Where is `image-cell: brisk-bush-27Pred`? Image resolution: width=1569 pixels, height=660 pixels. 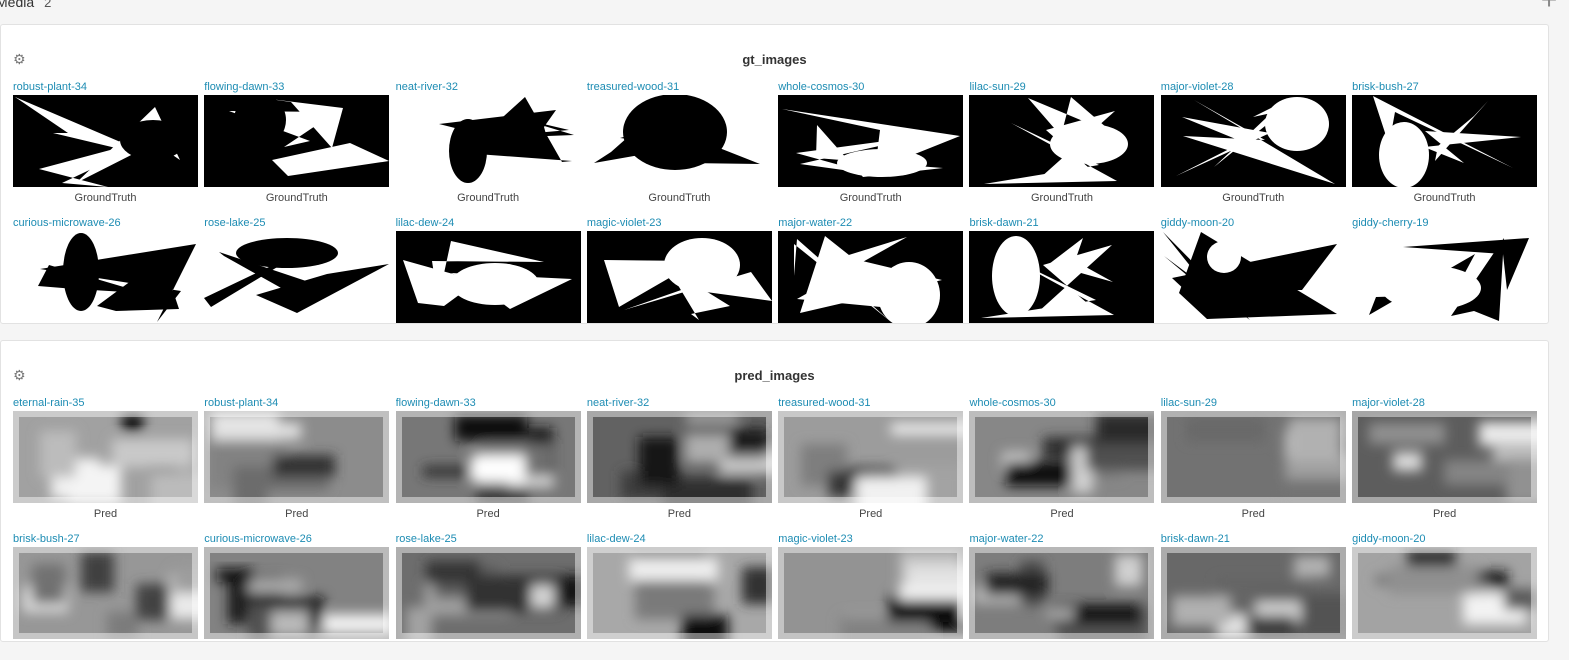 image-cell: brisk-bush-27Pred is located at coordinates (105, 596).